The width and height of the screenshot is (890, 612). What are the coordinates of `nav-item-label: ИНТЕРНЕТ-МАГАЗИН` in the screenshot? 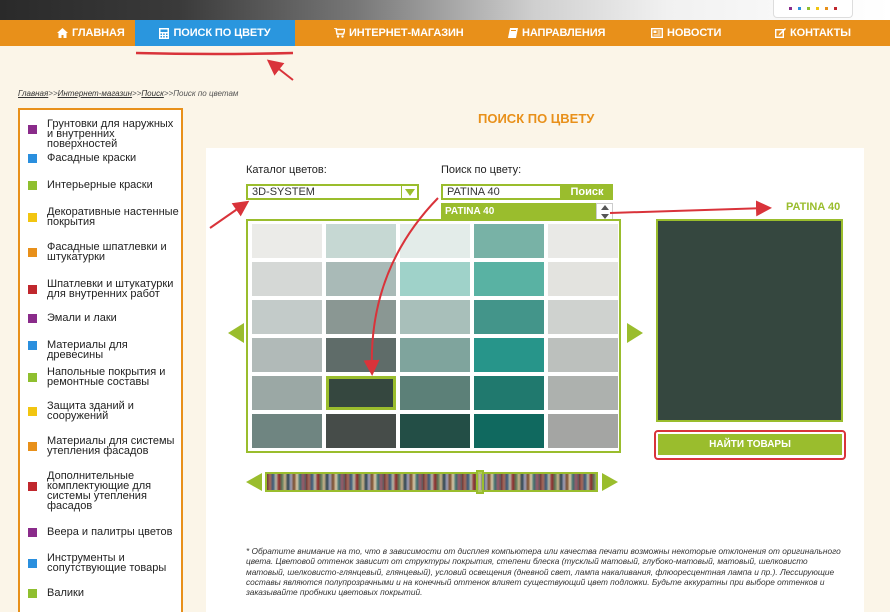 It's located at (406, 33).